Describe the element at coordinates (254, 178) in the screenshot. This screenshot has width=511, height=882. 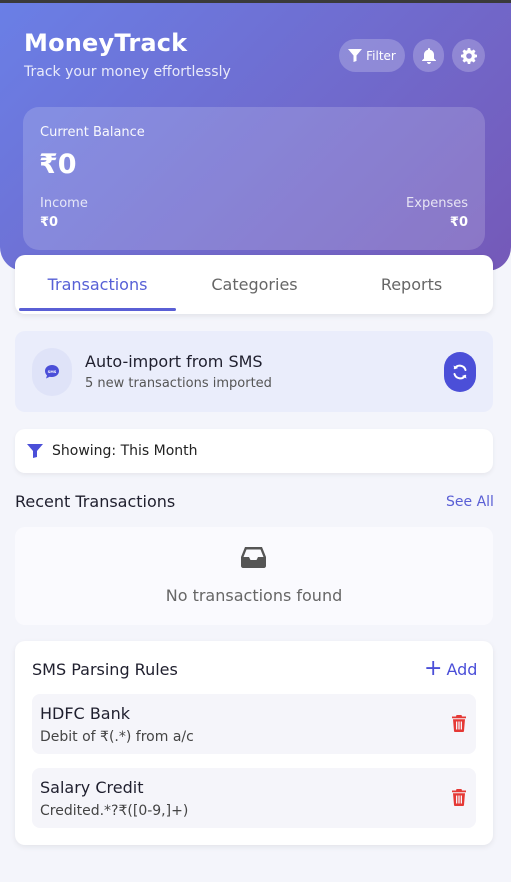
I see `balance-card: Current Balance ₹0 Income ₹0 Expenses ₹0` at that location.